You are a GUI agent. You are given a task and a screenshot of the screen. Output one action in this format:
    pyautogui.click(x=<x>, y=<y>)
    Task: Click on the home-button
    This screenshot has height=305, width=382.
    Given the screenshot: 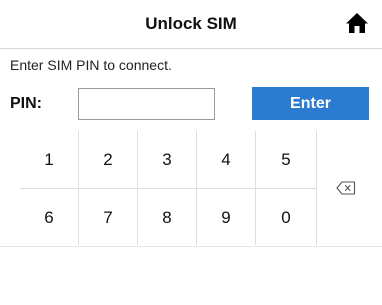 What is the action you would take?
    pyautogui.click(x=357, y=23)
    